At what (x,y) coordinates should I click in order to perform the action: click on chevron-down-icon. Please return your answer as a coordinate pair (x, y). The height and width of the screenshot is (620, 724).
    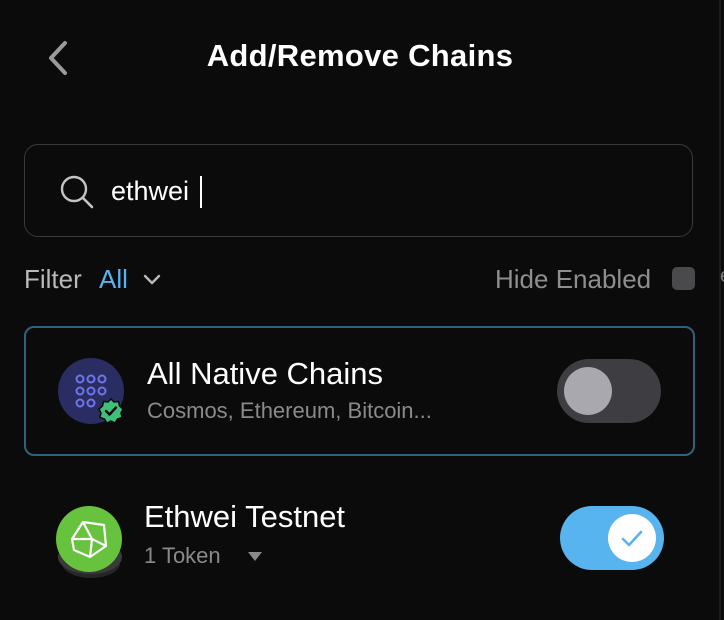
    Looking at the image, I should click on (152, 280).